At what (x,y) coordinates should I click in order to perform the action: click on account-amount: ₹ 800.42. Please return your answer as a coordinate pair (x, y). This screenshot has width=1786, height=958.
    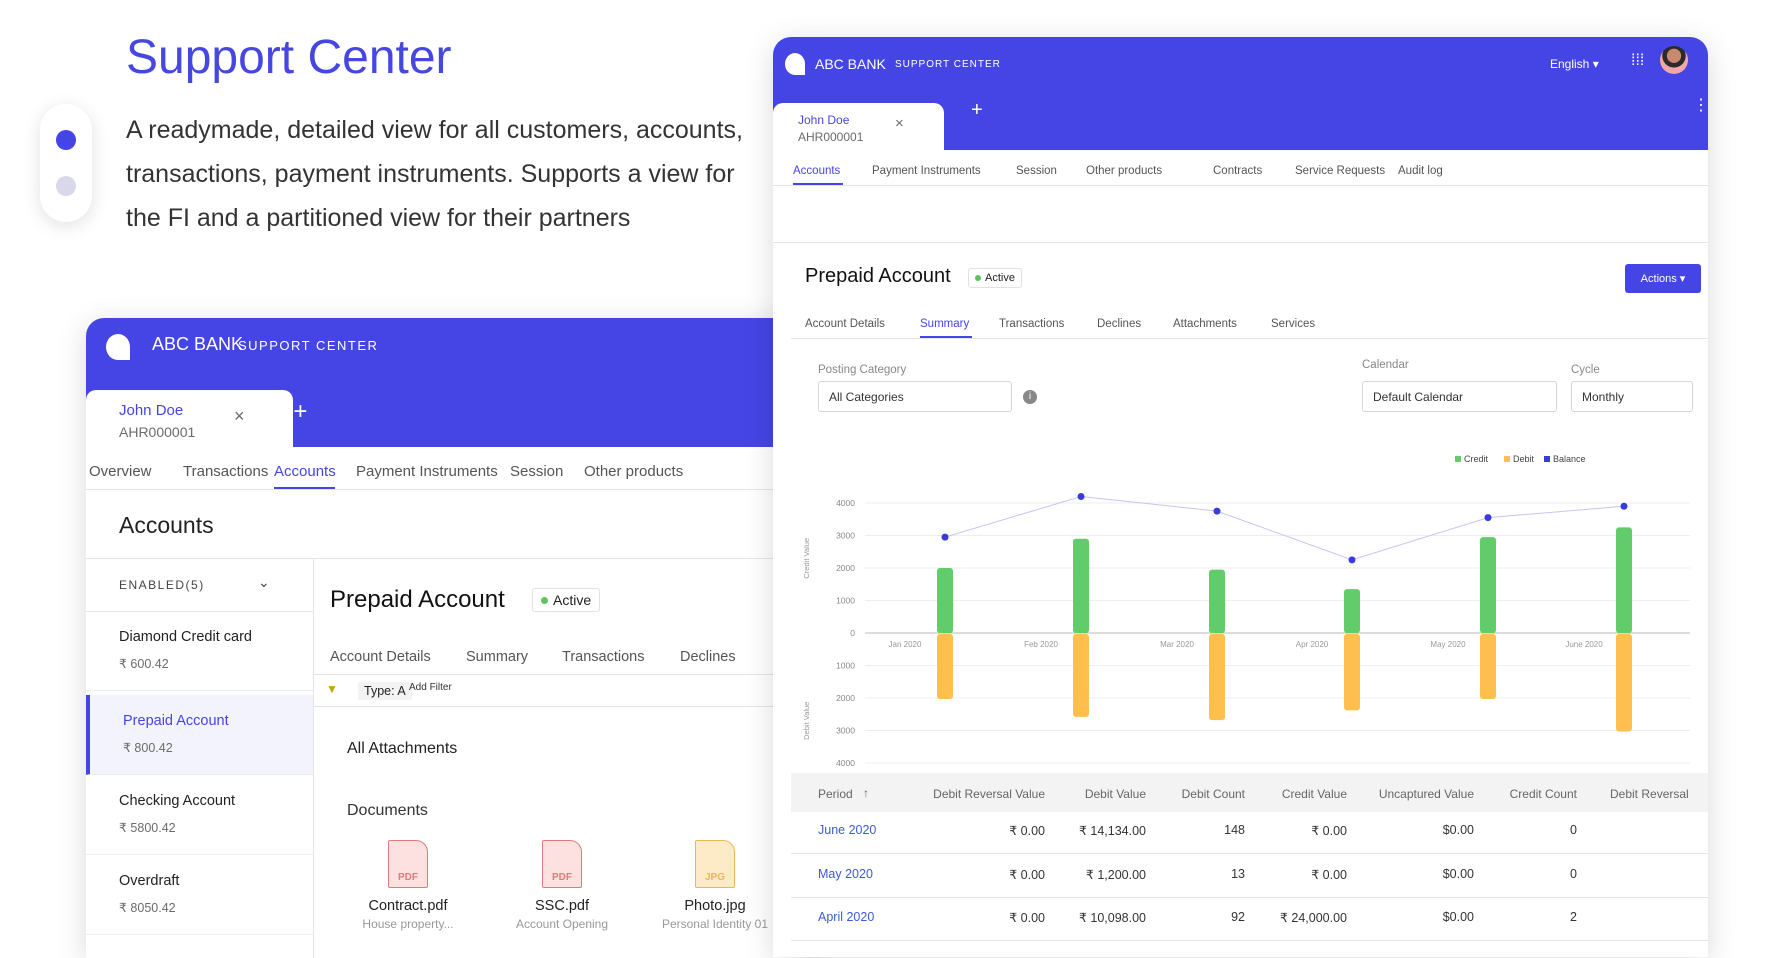
    Looking at the image, I should click on (148, 748).